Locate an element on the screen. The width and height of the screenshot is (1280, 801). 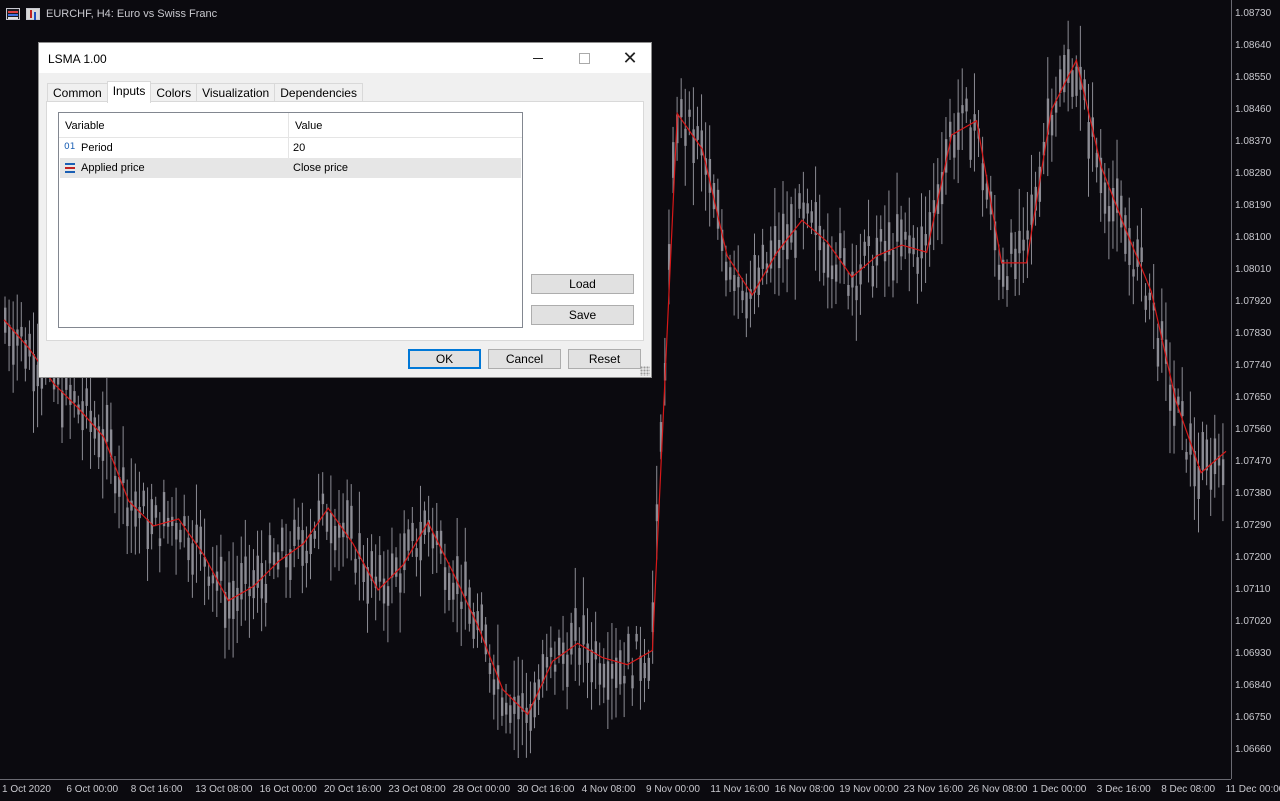
dialog-title-bar: LSMA 1.00 ✕ is located at coordinates (345, 58).